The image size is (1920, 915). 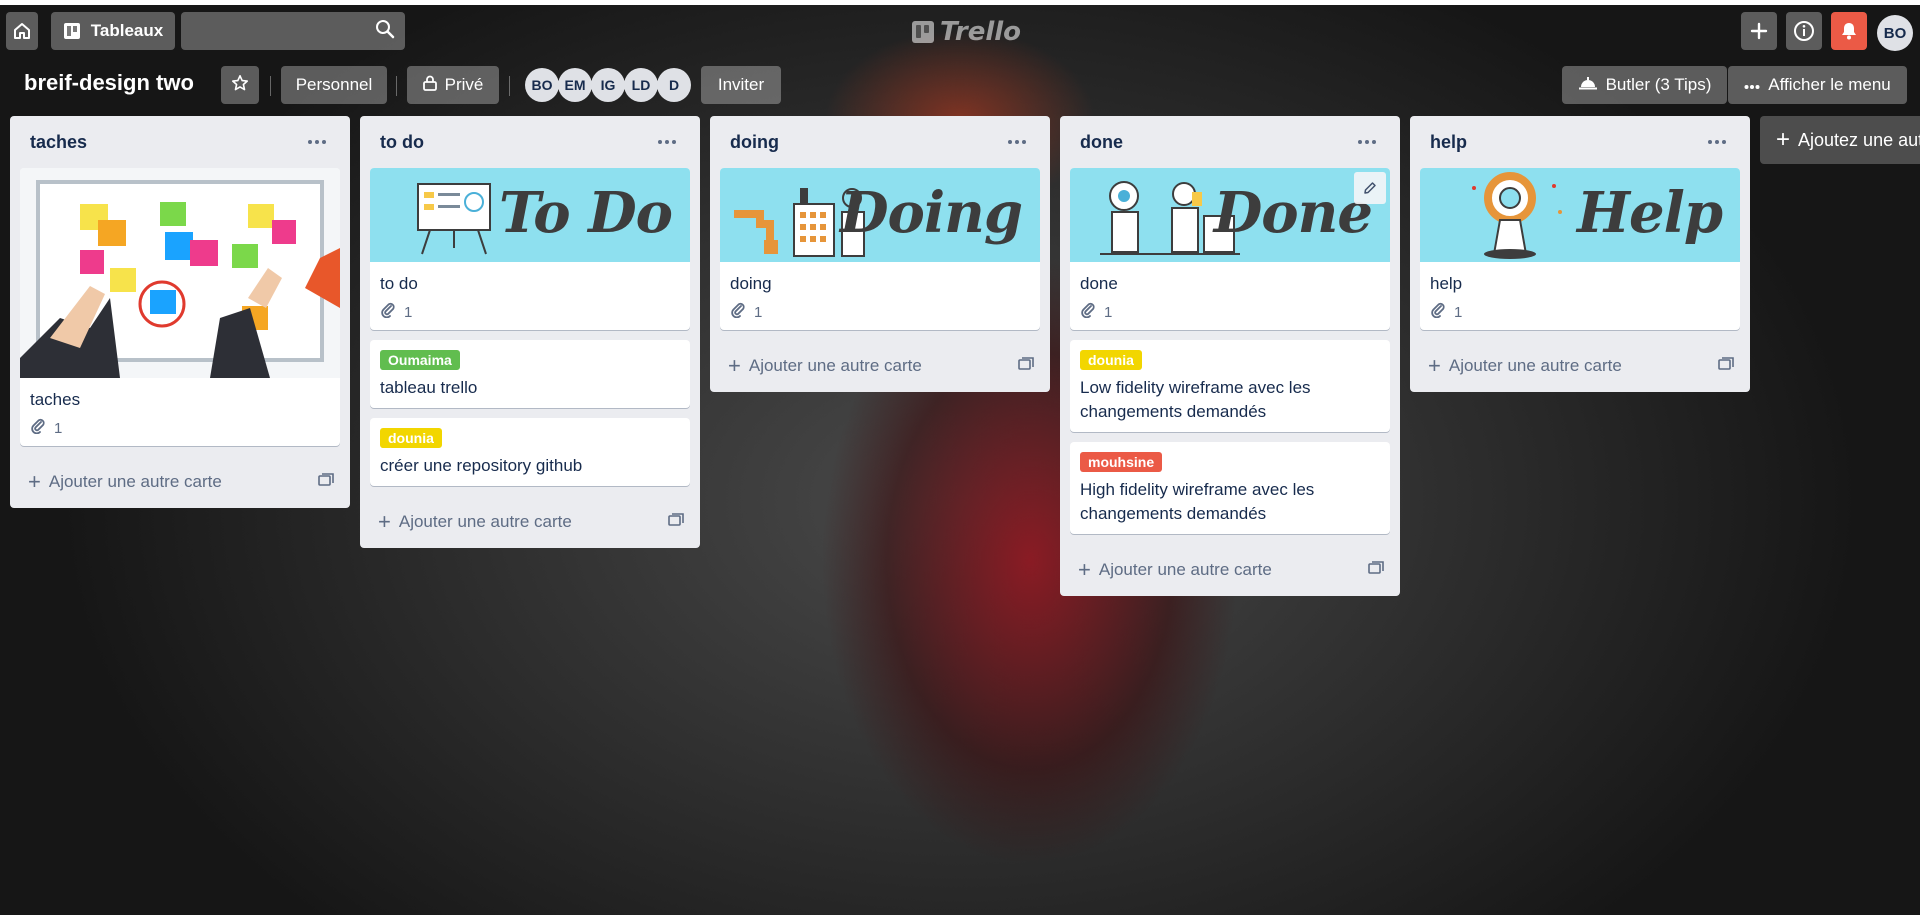 What do you see at coordinates (1293, 213) in the screenshot?
I see `cover-text: Done` at bounding box center [1293, 213].